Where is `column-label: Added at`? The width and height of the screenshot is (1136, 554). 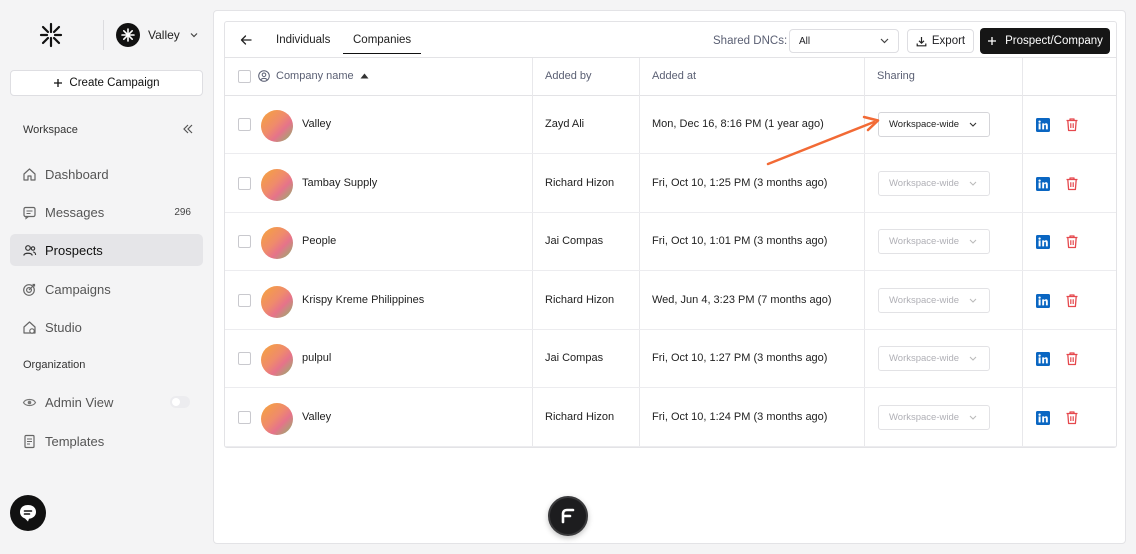 column-label: Added at is located at coordinates (674, 76).